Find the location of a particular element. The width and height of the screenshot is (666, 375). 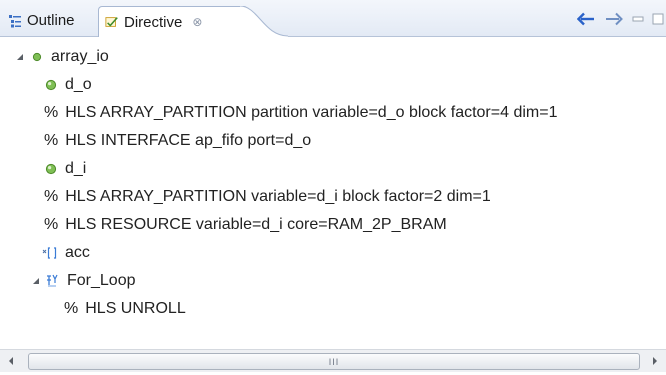

outline-icon is located at coordinates (15, 21).